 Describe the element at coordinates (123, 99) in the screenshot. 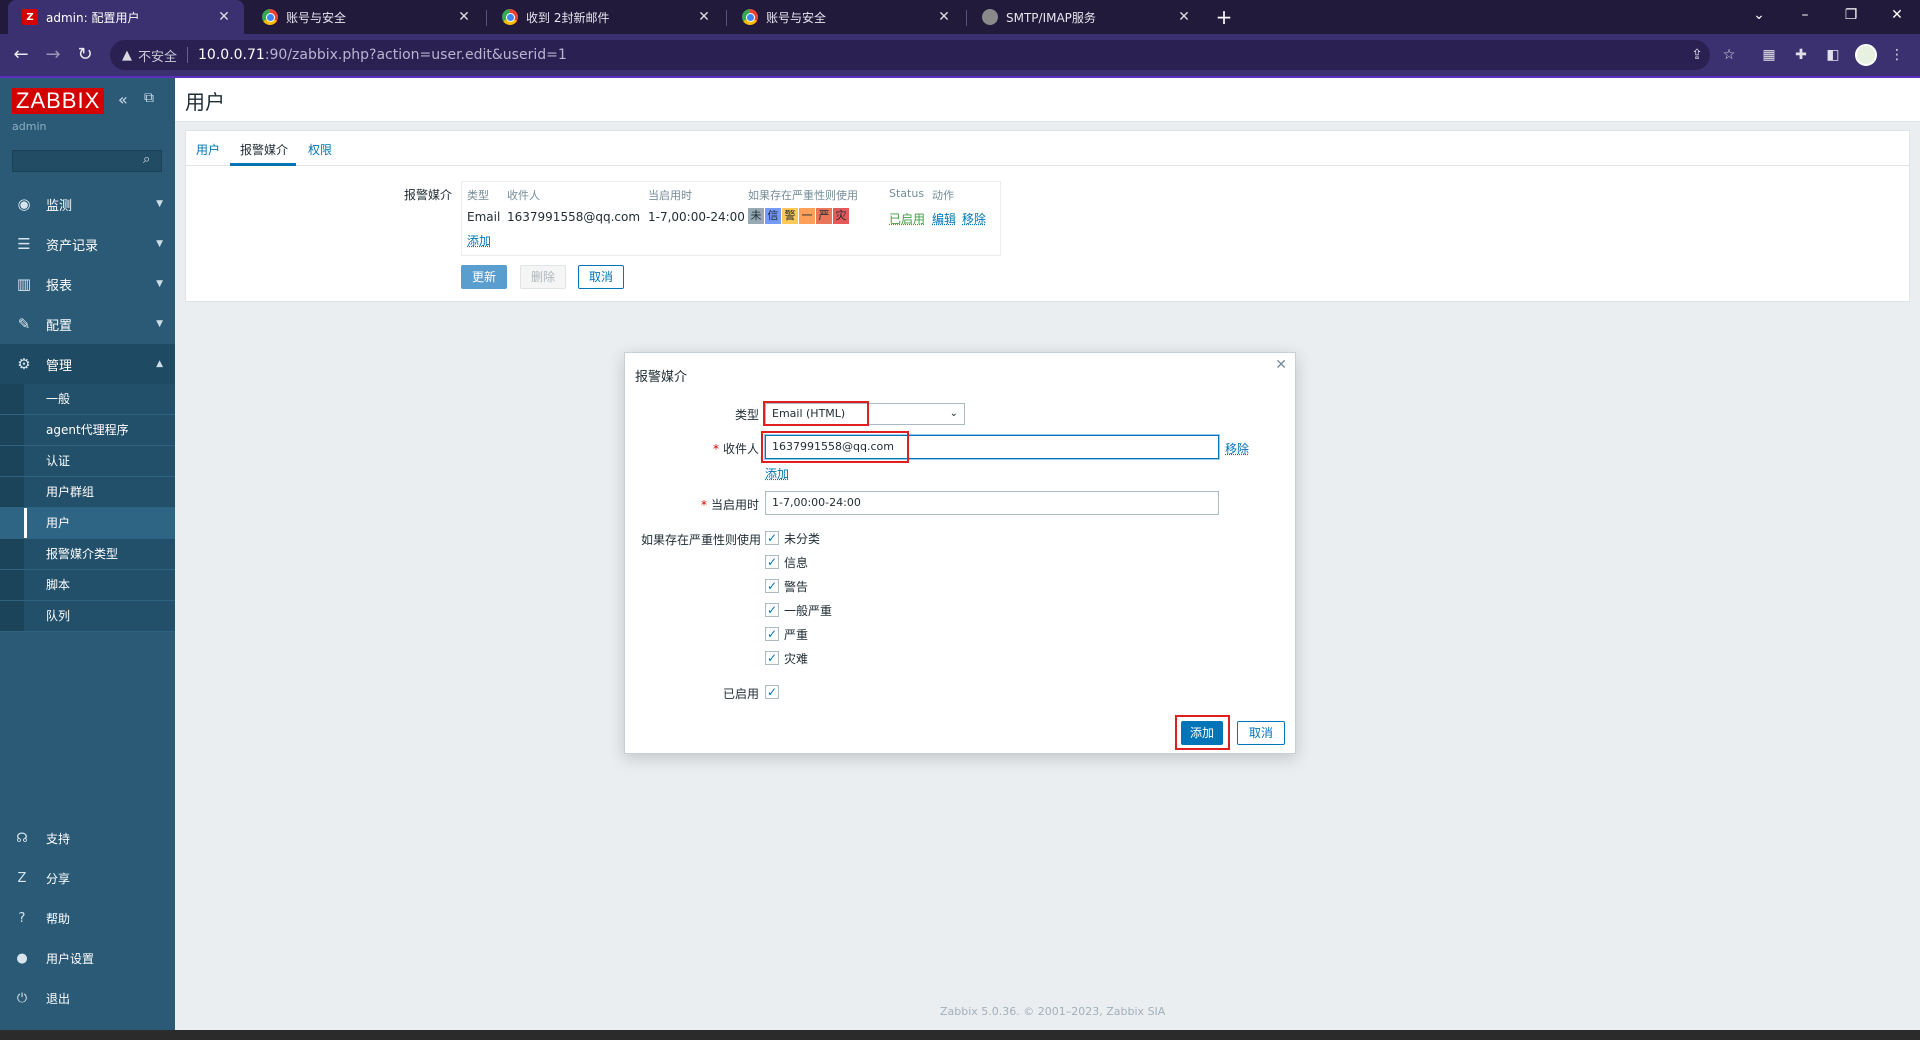

I see `collapse-sidebar-icon: «` at that location.